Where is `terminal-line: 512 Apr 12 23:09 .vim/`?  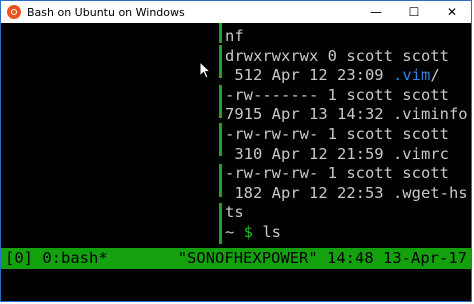
terminal-line: 512 Apr 12 23:09 .vim/ is located at coordinates (348, 76).